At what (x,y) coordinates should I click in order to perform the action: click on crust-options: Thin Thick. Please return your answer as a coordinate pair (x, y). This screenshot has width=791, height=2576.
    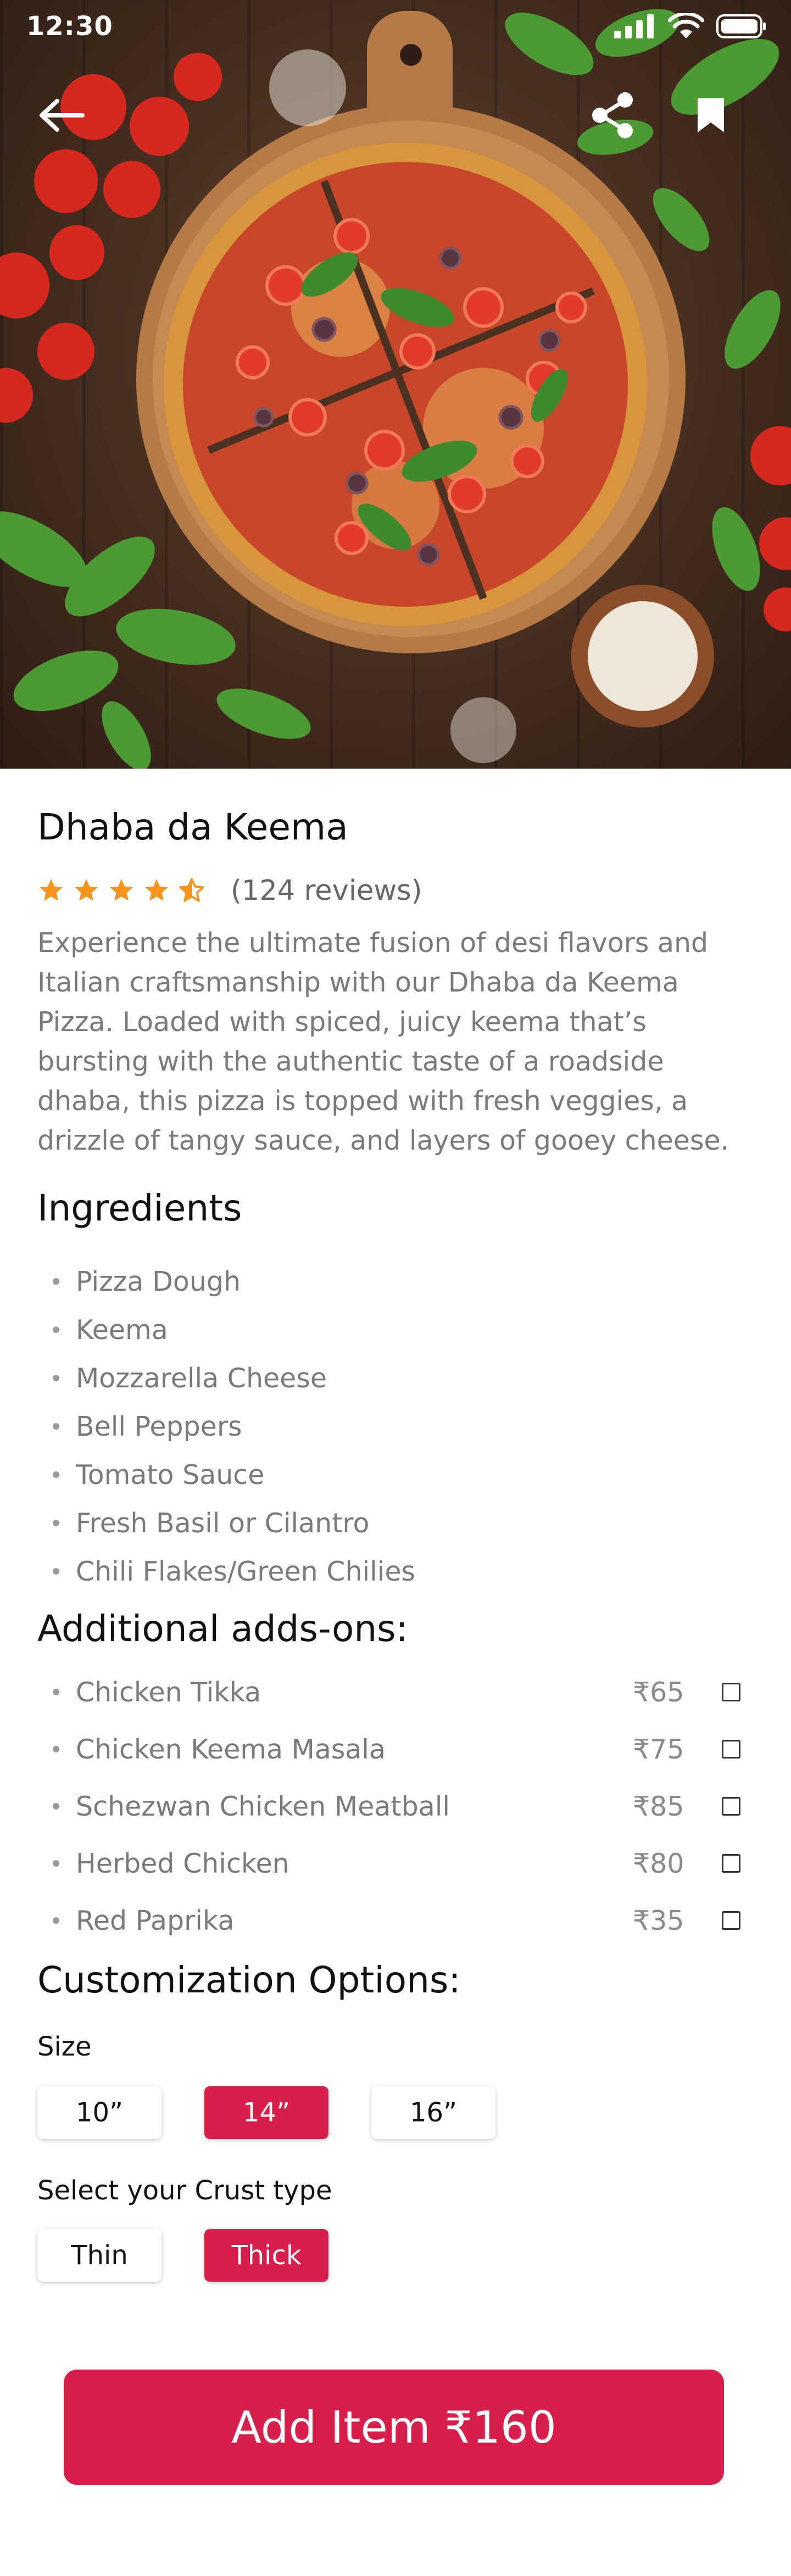
    Looking at the image, I should click on (183, 2256).